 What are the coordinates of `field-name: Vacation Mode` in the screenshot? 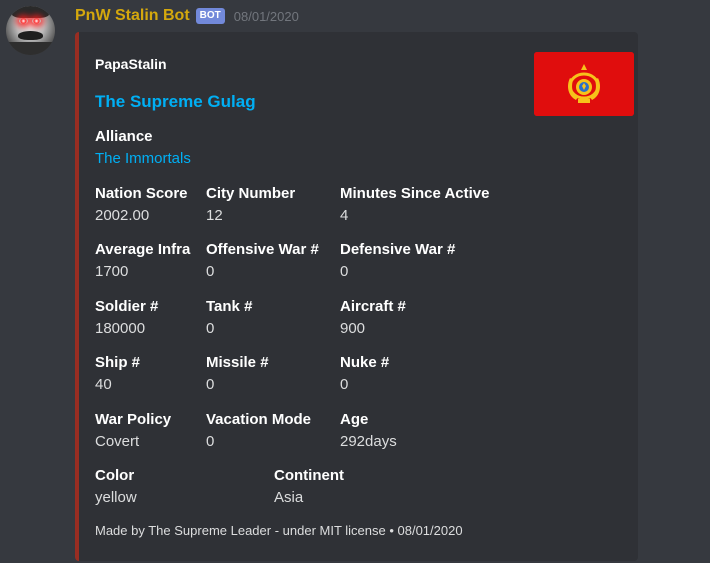 It's located at (259, 419).